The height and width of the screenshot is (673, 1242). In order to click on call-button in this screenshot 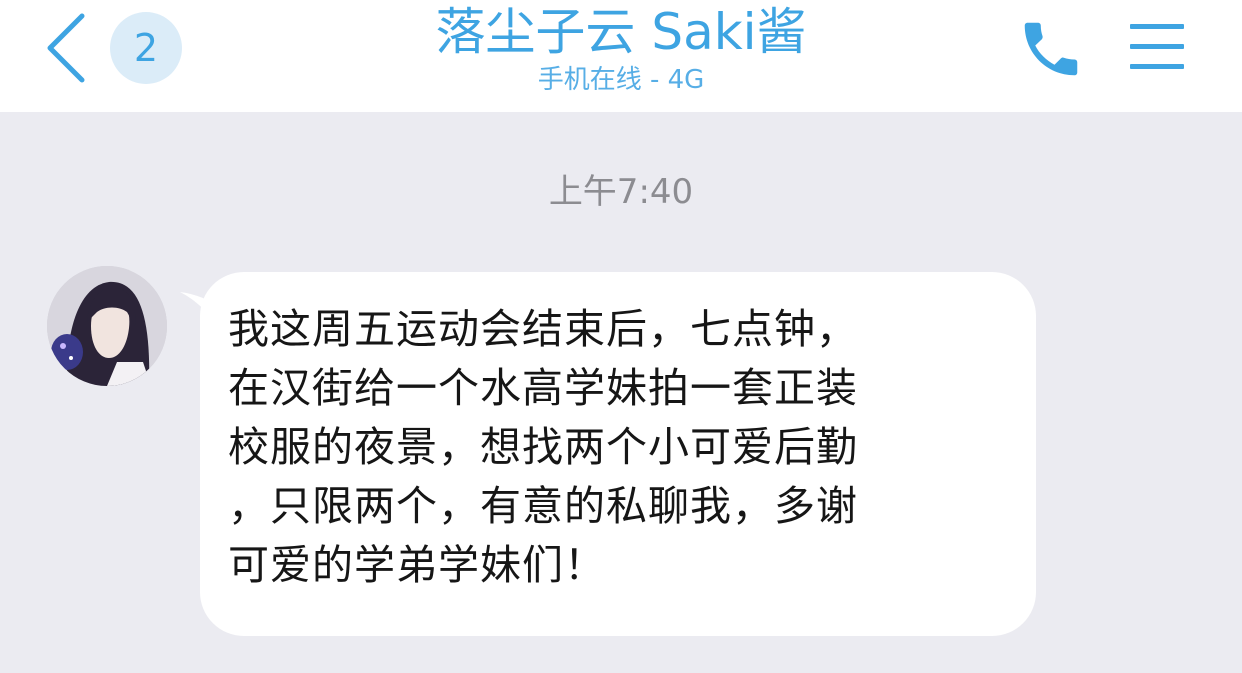, I will do `click(1051, 49)`.